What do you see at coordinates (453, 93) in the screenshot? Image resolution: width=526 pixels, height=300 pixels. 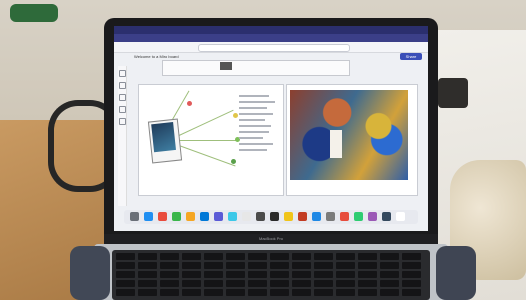 I see `black-box` at bounding box center [453, 93].